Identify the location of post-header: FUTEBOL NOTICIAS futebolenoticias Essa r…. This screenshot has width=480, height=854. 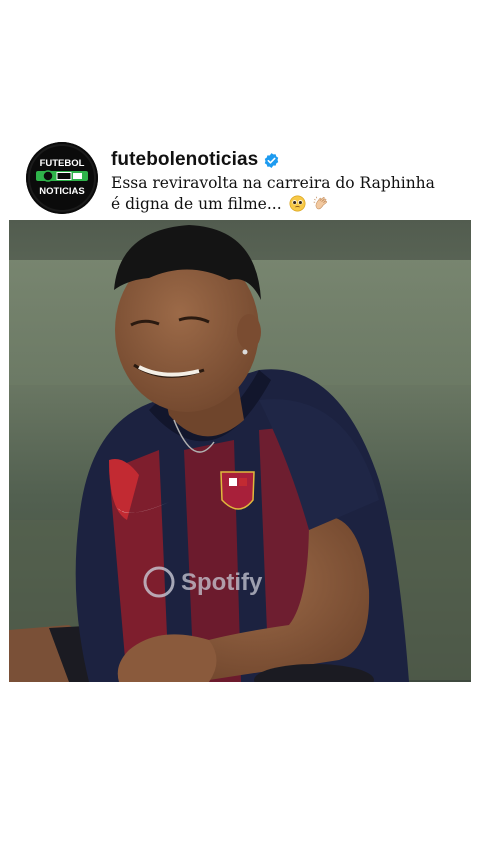
(246, 178).